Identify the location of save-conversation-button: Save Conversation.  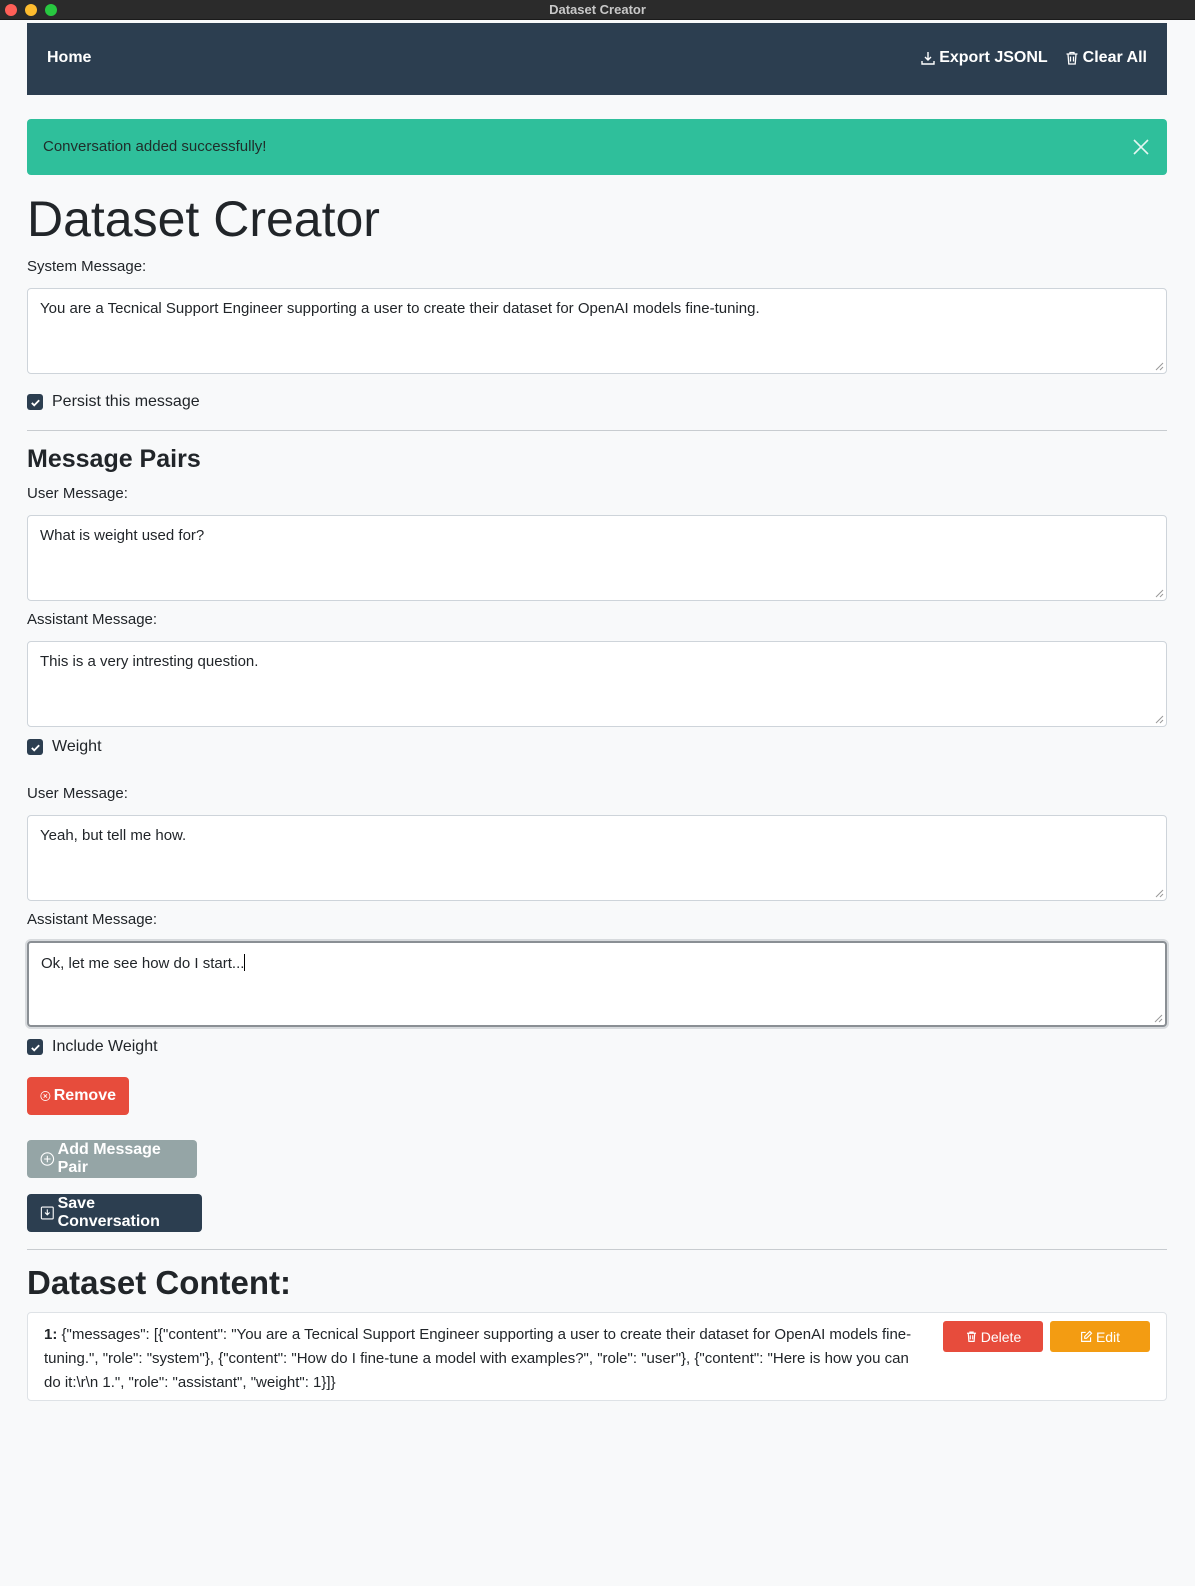
(114, 1213).